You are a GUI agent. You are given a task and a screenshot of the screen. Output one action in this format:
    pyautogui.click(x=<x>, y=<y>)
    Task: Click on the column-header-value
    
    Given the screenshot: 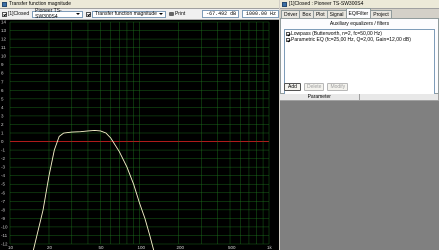 What is the action you would take?
    pyautogui.click(x=399, y=97)
    